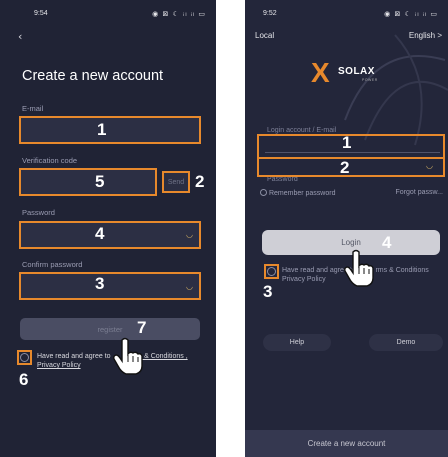 This screenshot has height=457, width=448. What do you see at coordinates (297, 342) in the screenshot?
I see `help-button: Help` at bounding box center [297, 342].